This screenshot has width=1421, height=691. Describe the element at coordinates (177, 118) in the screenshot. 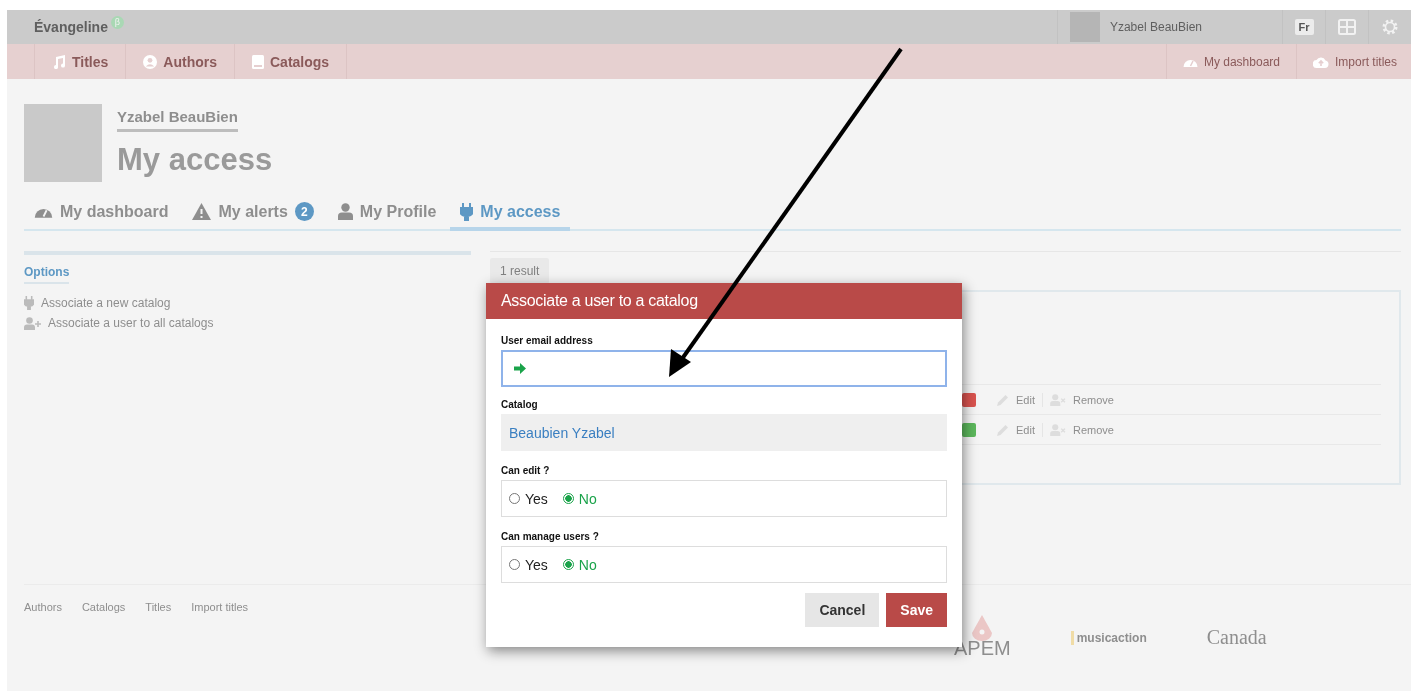

I see `profile-name: Yzabel BeauBien` at that location.